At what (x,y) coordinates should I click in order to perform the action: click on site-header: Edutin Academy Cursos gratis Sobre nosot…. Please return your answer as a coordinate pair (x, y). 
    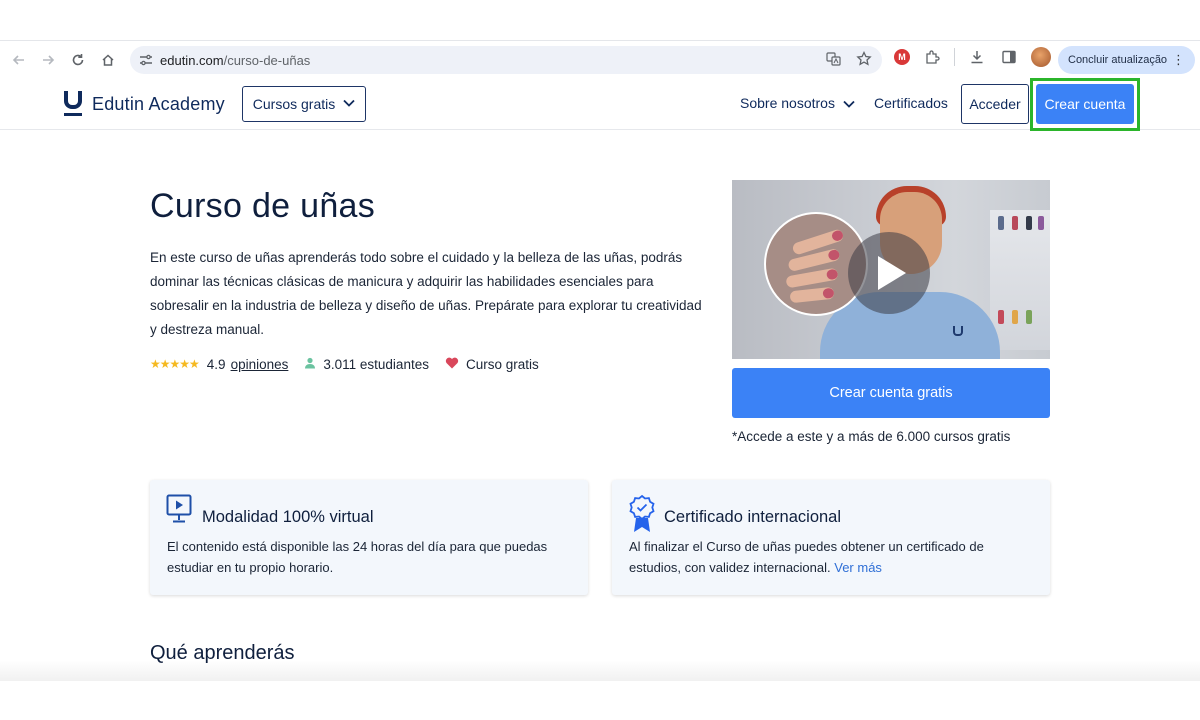
    Looking at the image, I should click on (600, 104).